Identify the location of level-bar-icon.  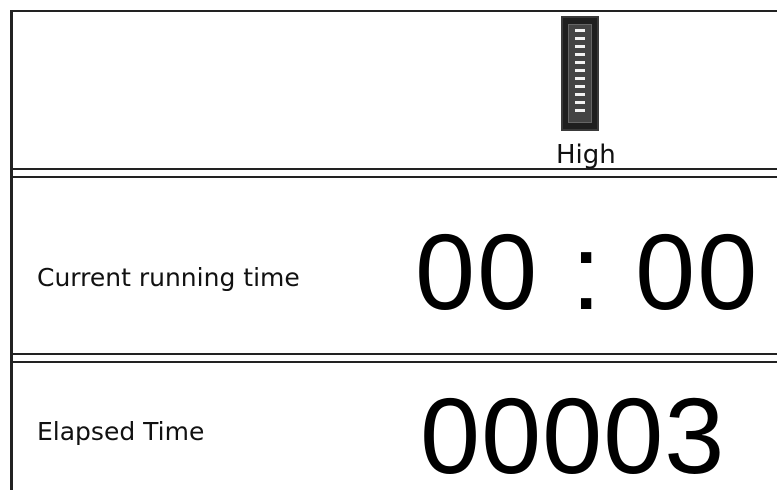
(580, 73).